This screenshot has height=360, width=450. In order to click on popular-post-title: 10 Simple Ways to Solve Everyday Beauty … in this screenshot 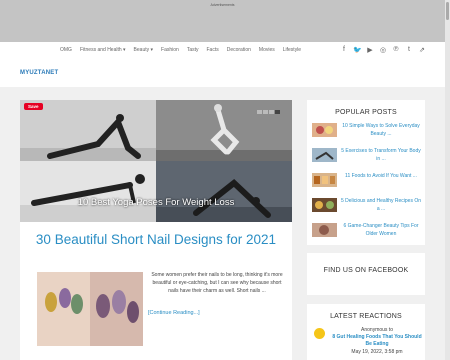, I will do `click(381, 130)`.